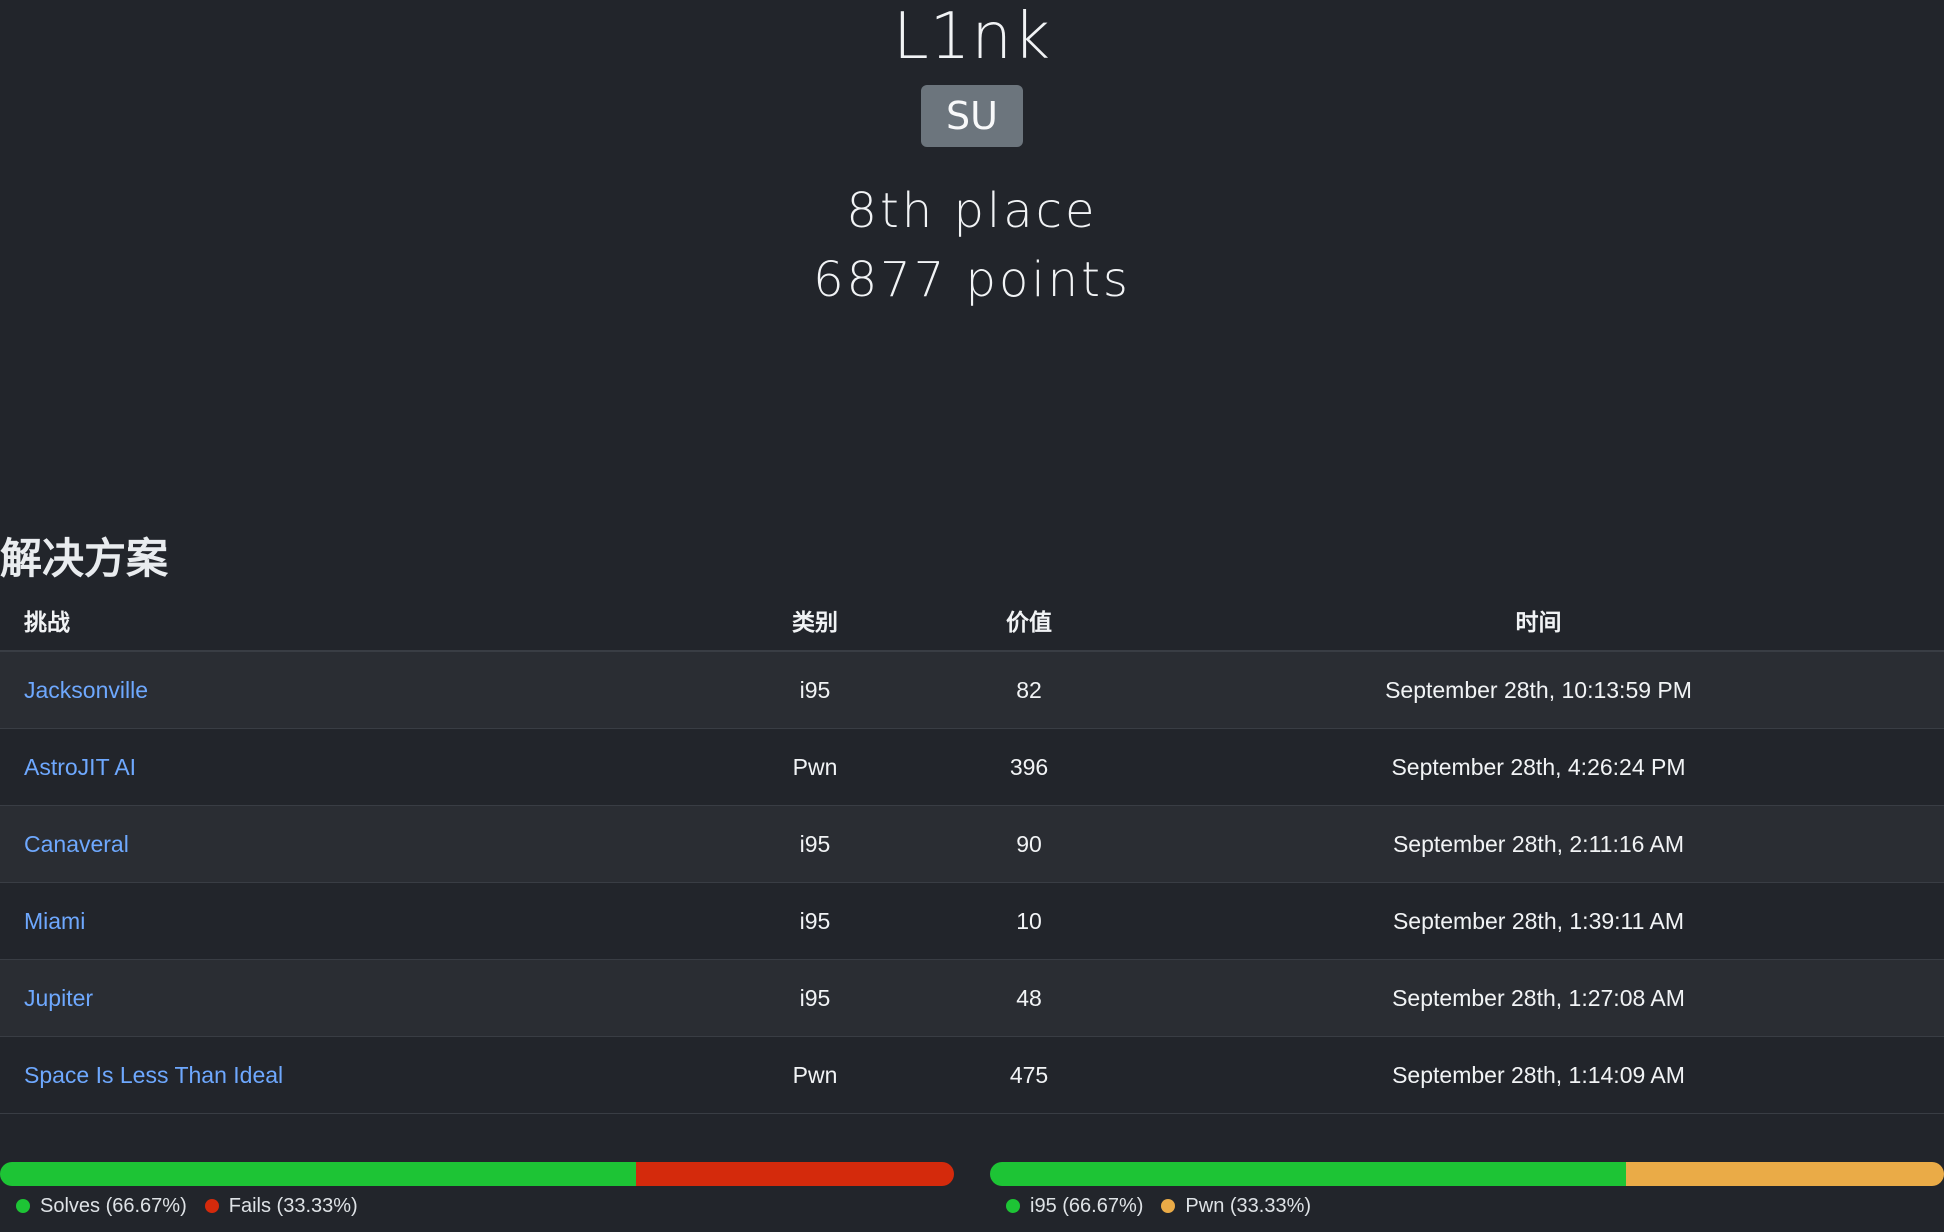 The height and width of the screenshot is (1232, 1944). Describe the element at coordinates (1248, 1205) in the screenshot. I see `legend-label: Pwn (33.33%)` at that location.